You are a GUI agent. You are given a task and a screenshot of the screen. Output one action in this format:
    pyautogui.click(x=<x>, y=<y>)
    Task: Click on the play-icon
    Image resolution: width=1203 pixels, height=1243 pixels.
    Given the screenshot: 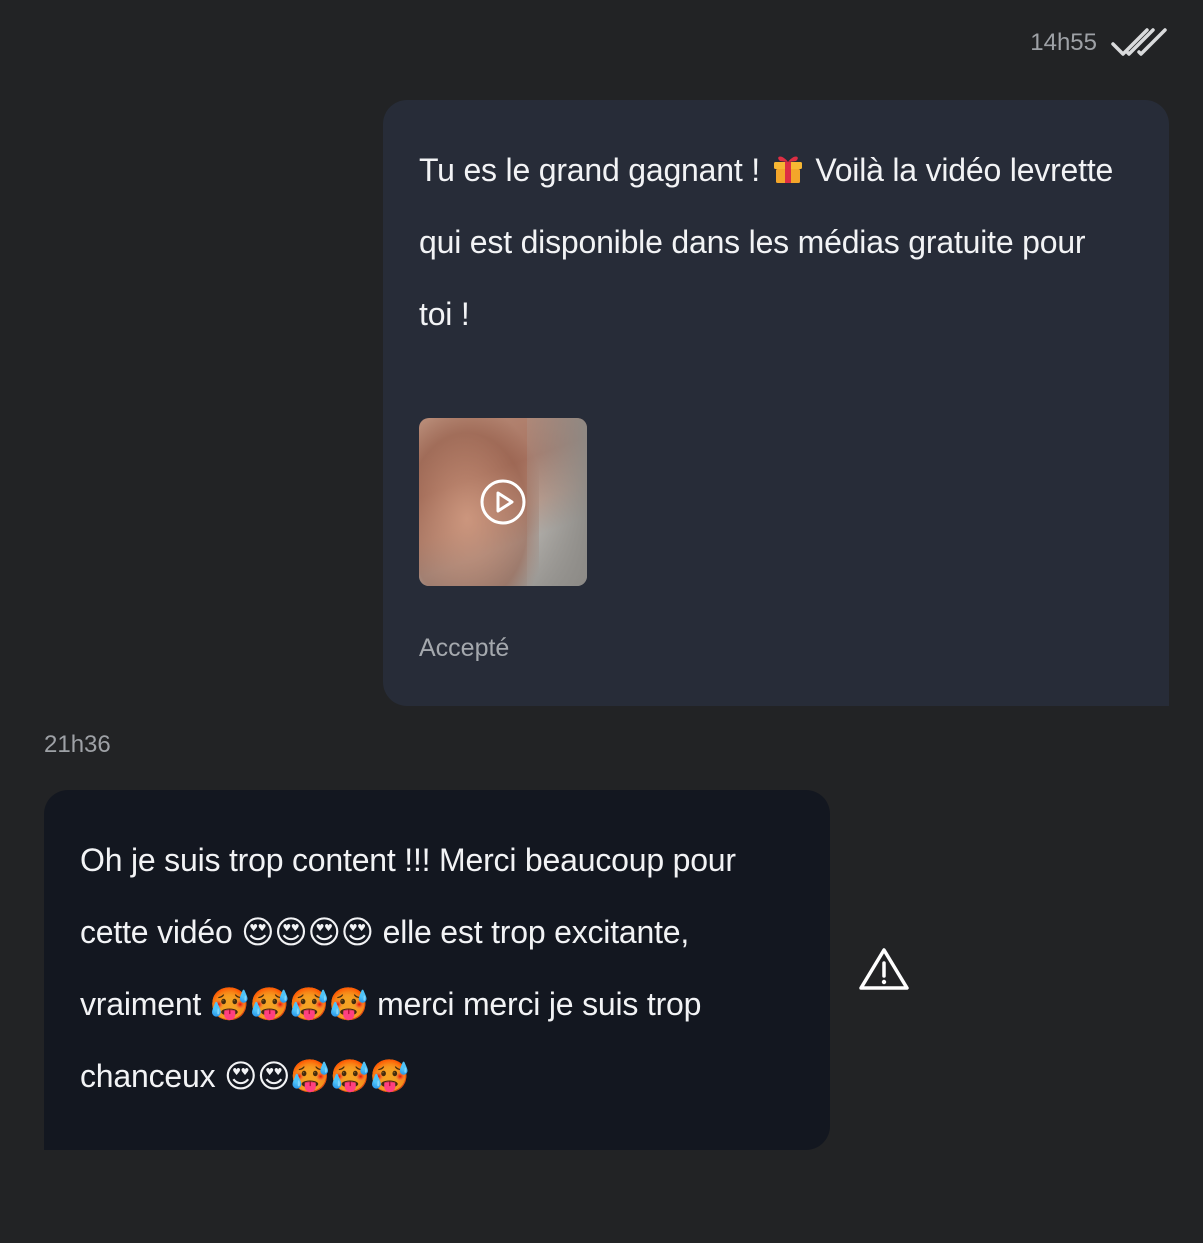 What is the action you would take?
    pyautogui.click(x=503, y=502)
    